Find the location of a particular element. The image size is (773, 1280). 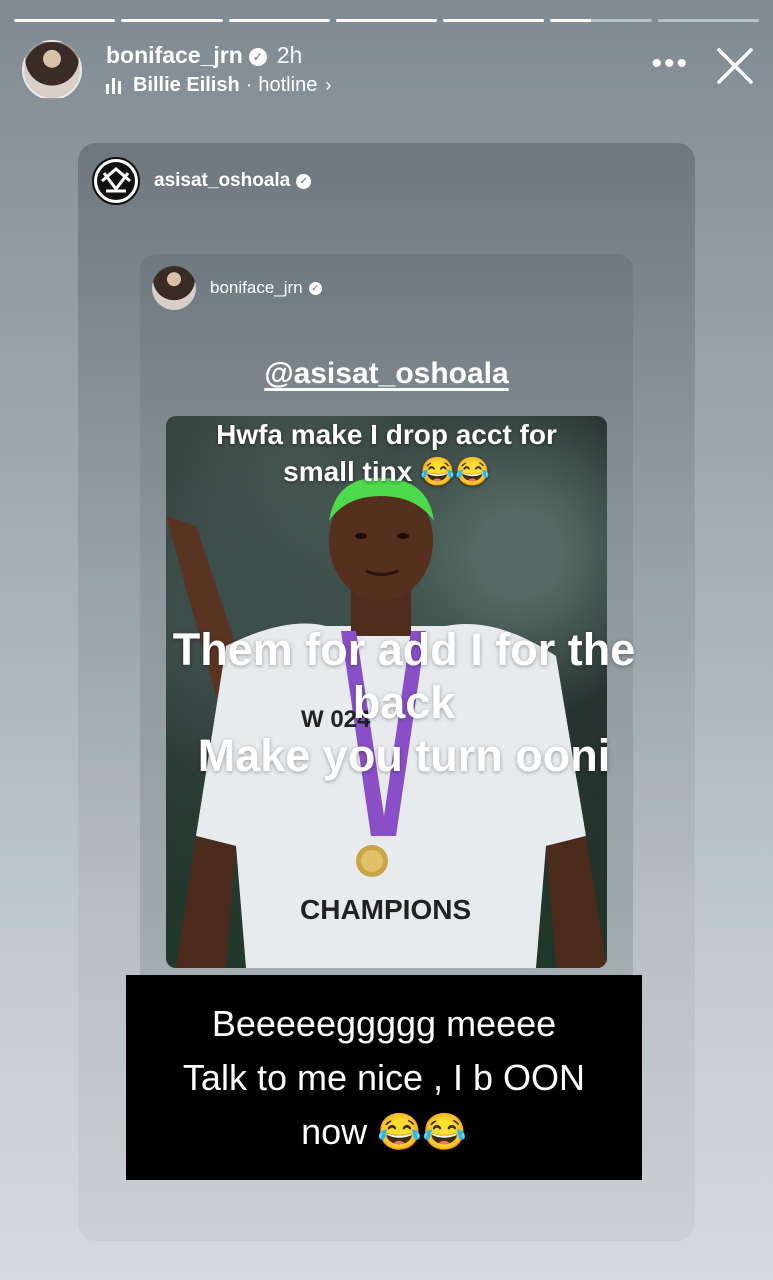

chevron-right-icon: › is located at coordinates (328, 85).